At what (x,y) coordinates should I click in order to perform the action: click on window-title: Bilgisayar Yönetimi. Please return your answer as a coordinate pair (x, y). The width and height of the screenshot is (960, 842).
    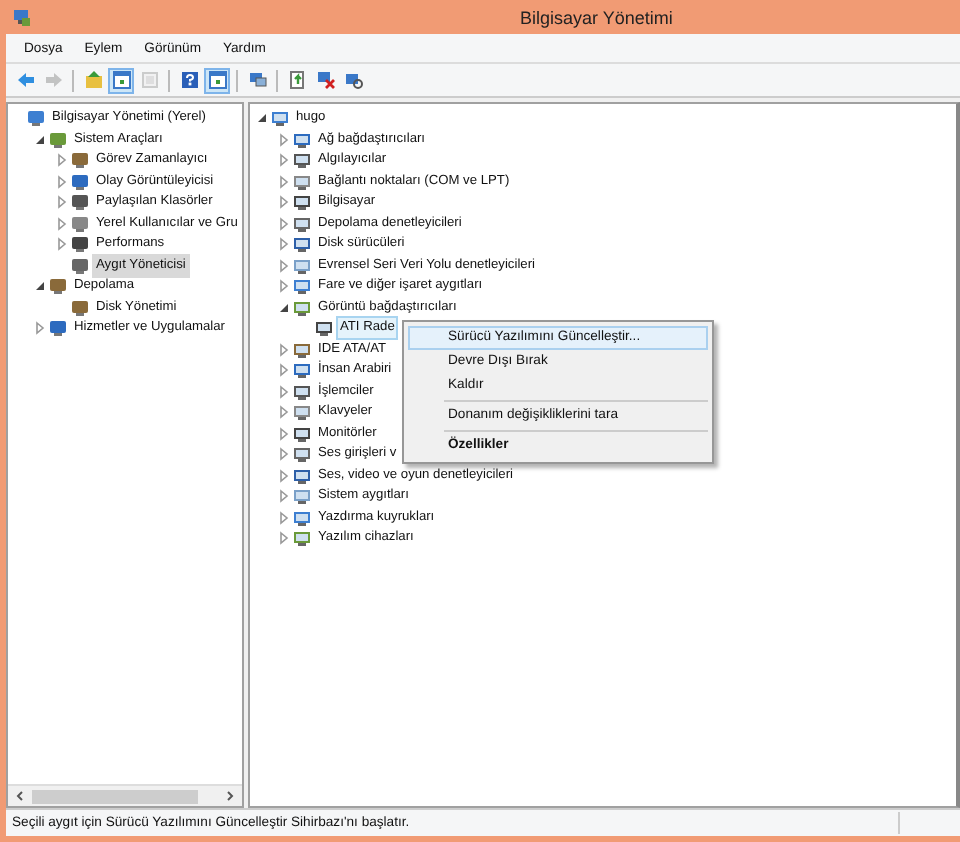
    Looking at the image, I should click on (596, 17).